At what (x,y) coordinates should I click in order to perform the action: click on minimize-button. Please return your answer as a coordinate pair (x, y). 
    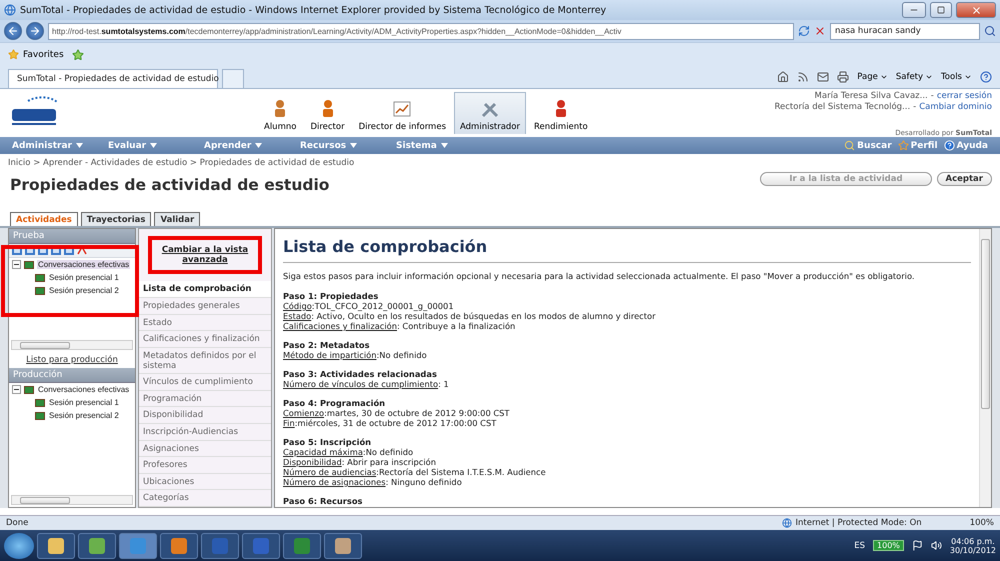
    Looking at the image, I should click on (914, 10).